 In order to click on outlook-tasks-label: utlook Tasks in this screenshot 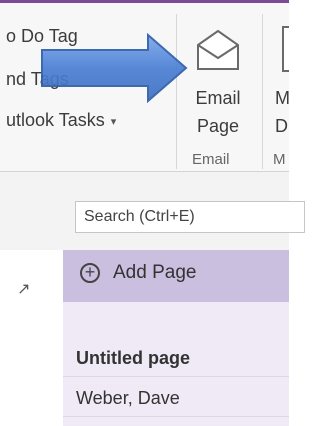, I will do `click(55, 120)`.